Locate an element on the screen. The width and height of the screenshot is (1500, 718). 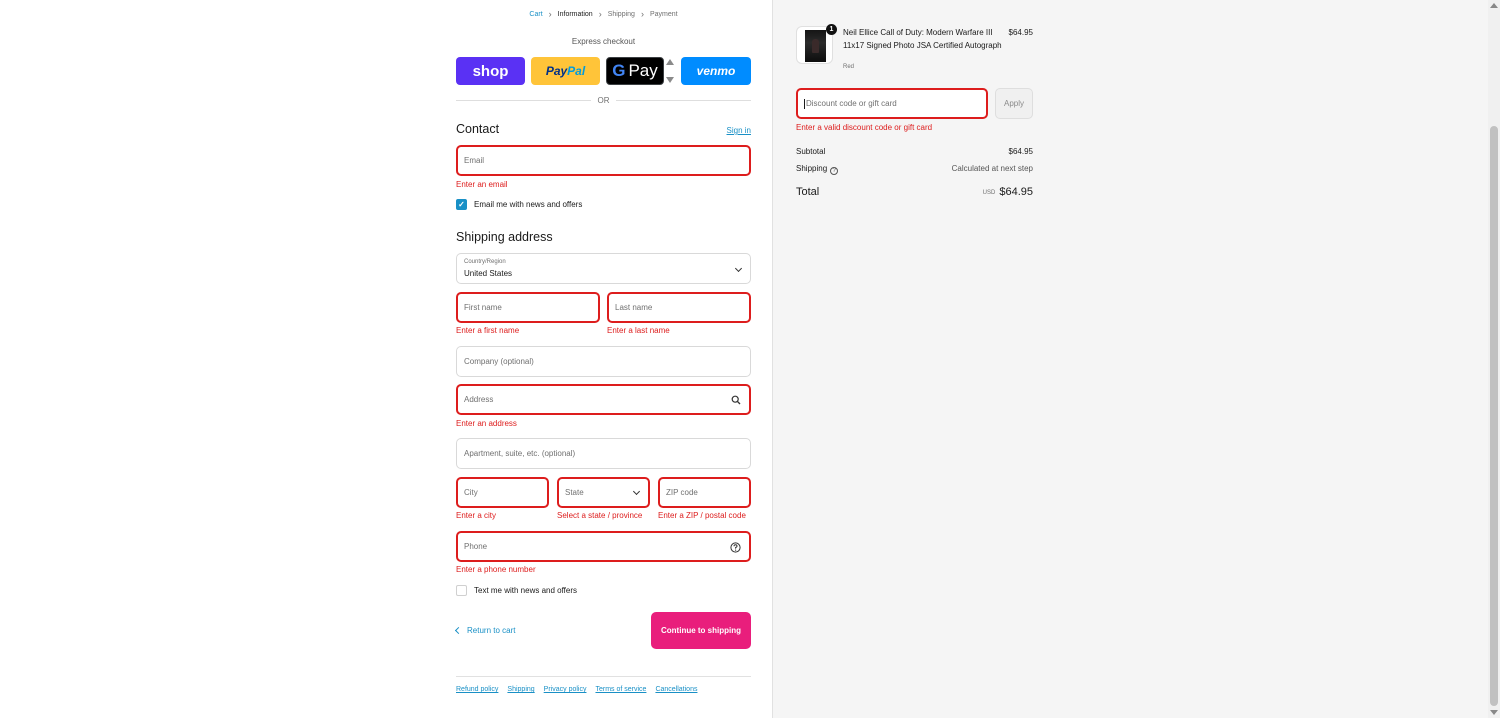
breadcrumb-payment: Payment is located at coordinates (663, 14).